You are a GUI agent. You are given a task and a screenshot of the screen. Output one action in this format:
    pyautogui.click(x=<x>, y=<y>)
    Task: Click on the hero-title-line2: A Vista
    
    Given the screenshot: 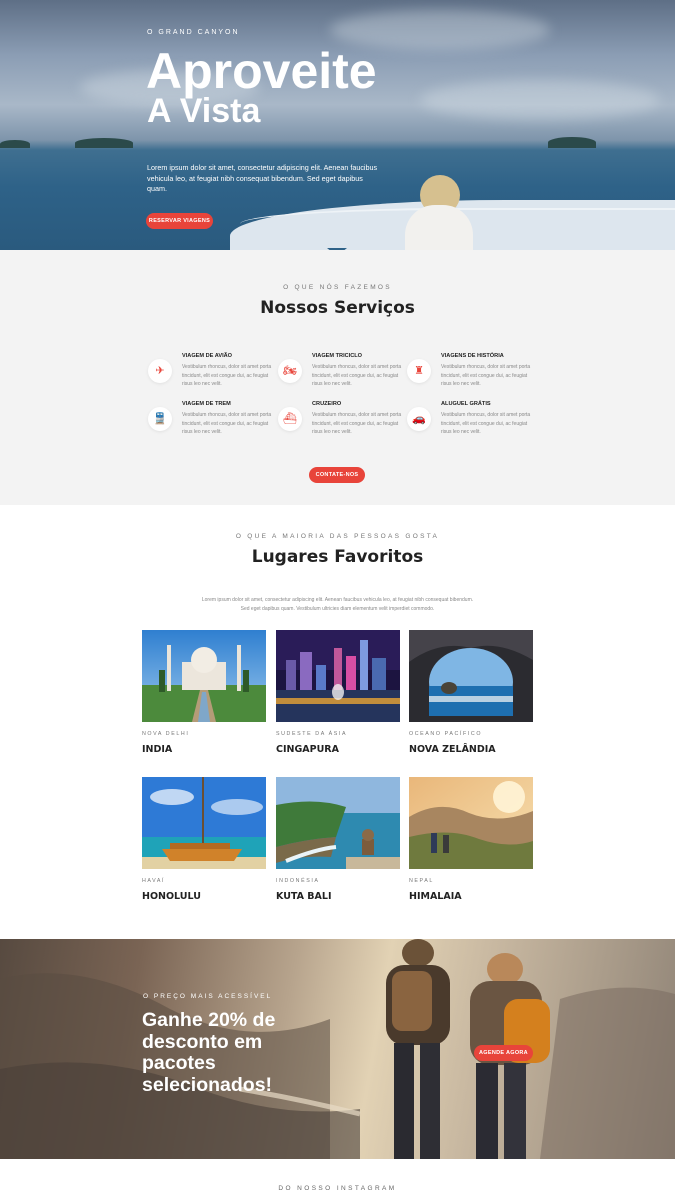 What is the action you would take?
    pyautogui.click(x=204, y=111)
    